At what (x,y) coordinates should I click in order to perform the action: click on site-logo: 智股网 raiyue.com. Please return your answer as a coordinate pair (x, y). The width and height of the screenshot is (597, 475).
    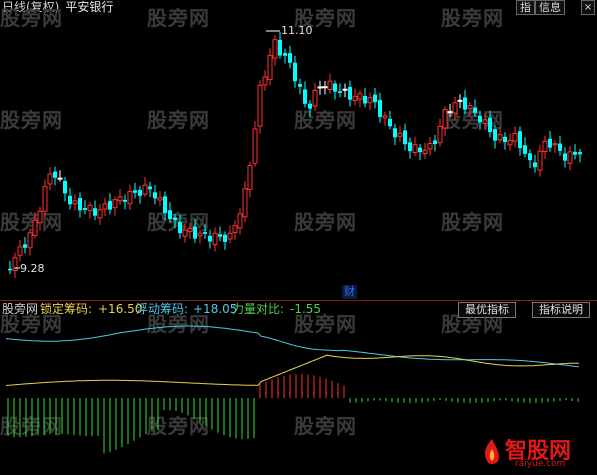
    Looking at the image, I should click on (536, 451).